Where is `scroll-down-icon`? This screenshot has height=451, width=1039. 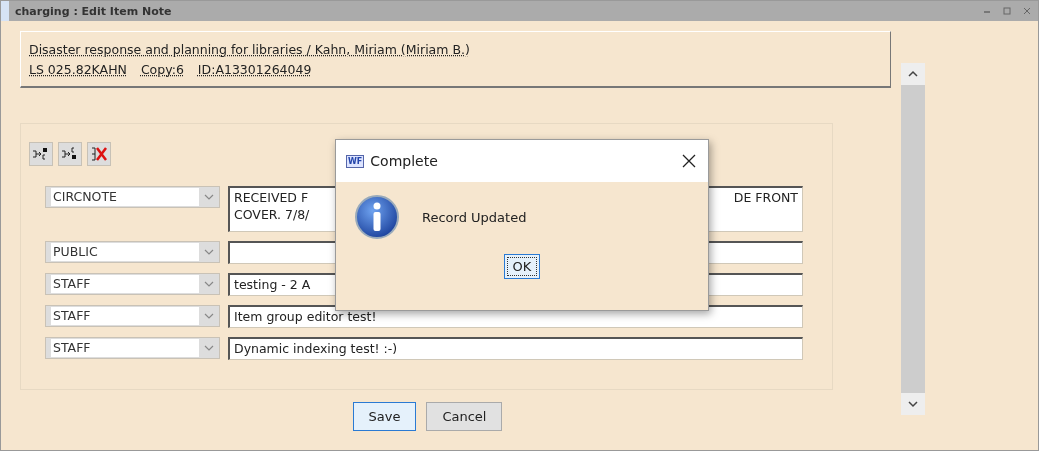
scroll-down-icon is located at coordinates (913, 404).